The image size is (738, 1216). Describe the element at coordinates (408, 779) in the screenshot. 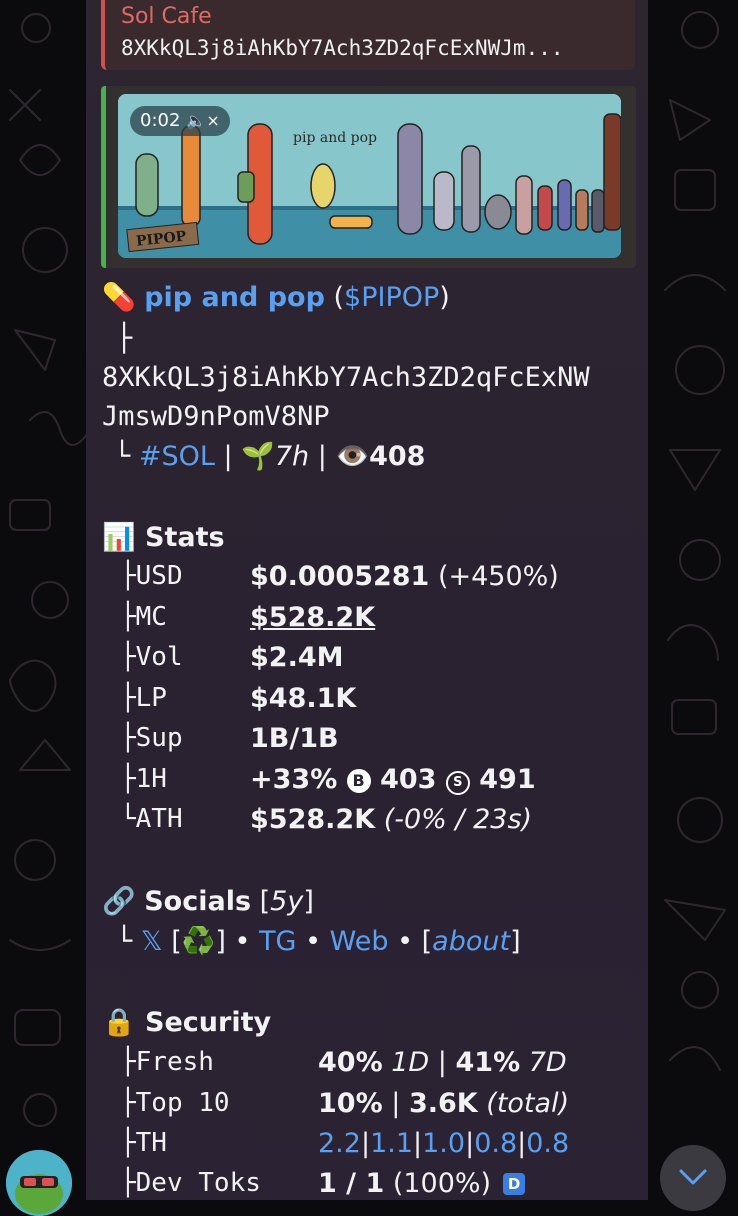

I see `buy-count: 403` at that location.